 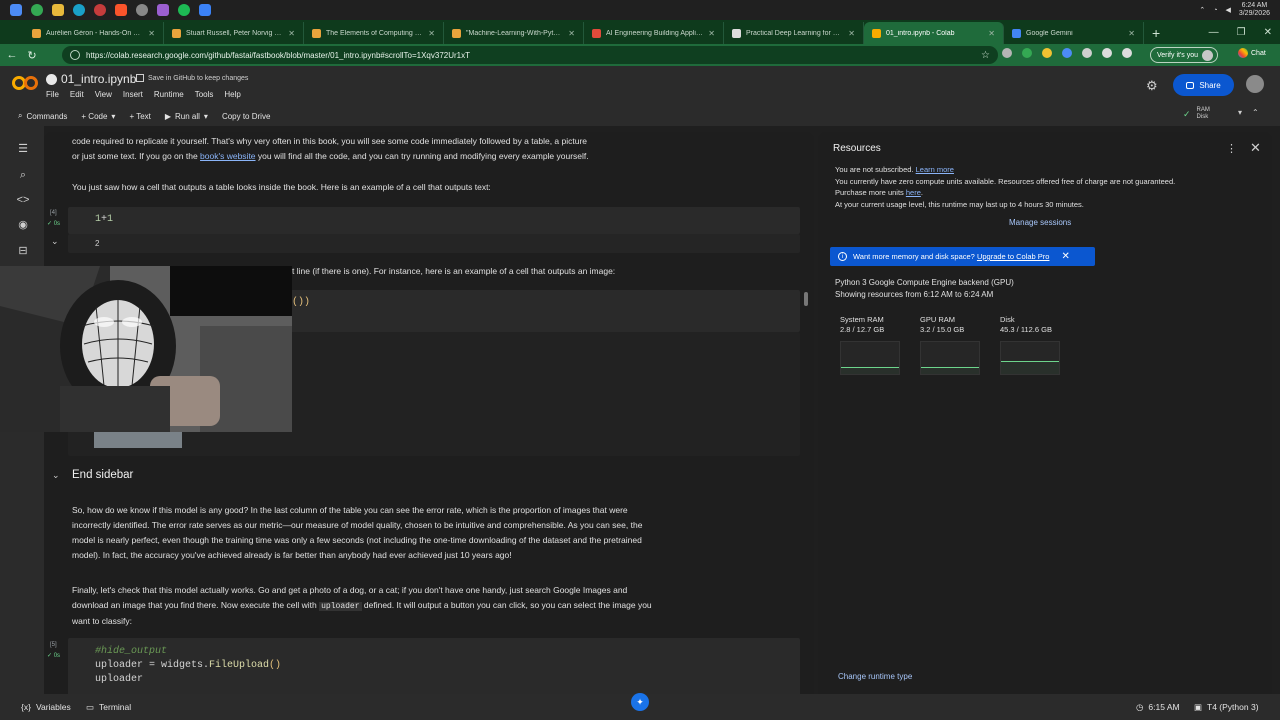 What do you see at coordinates (1013, 256) in the screenshot?
I see `upgrade-colab-pro-link: Upgrade to Colab Pro` at bounding box center [1013, 256].